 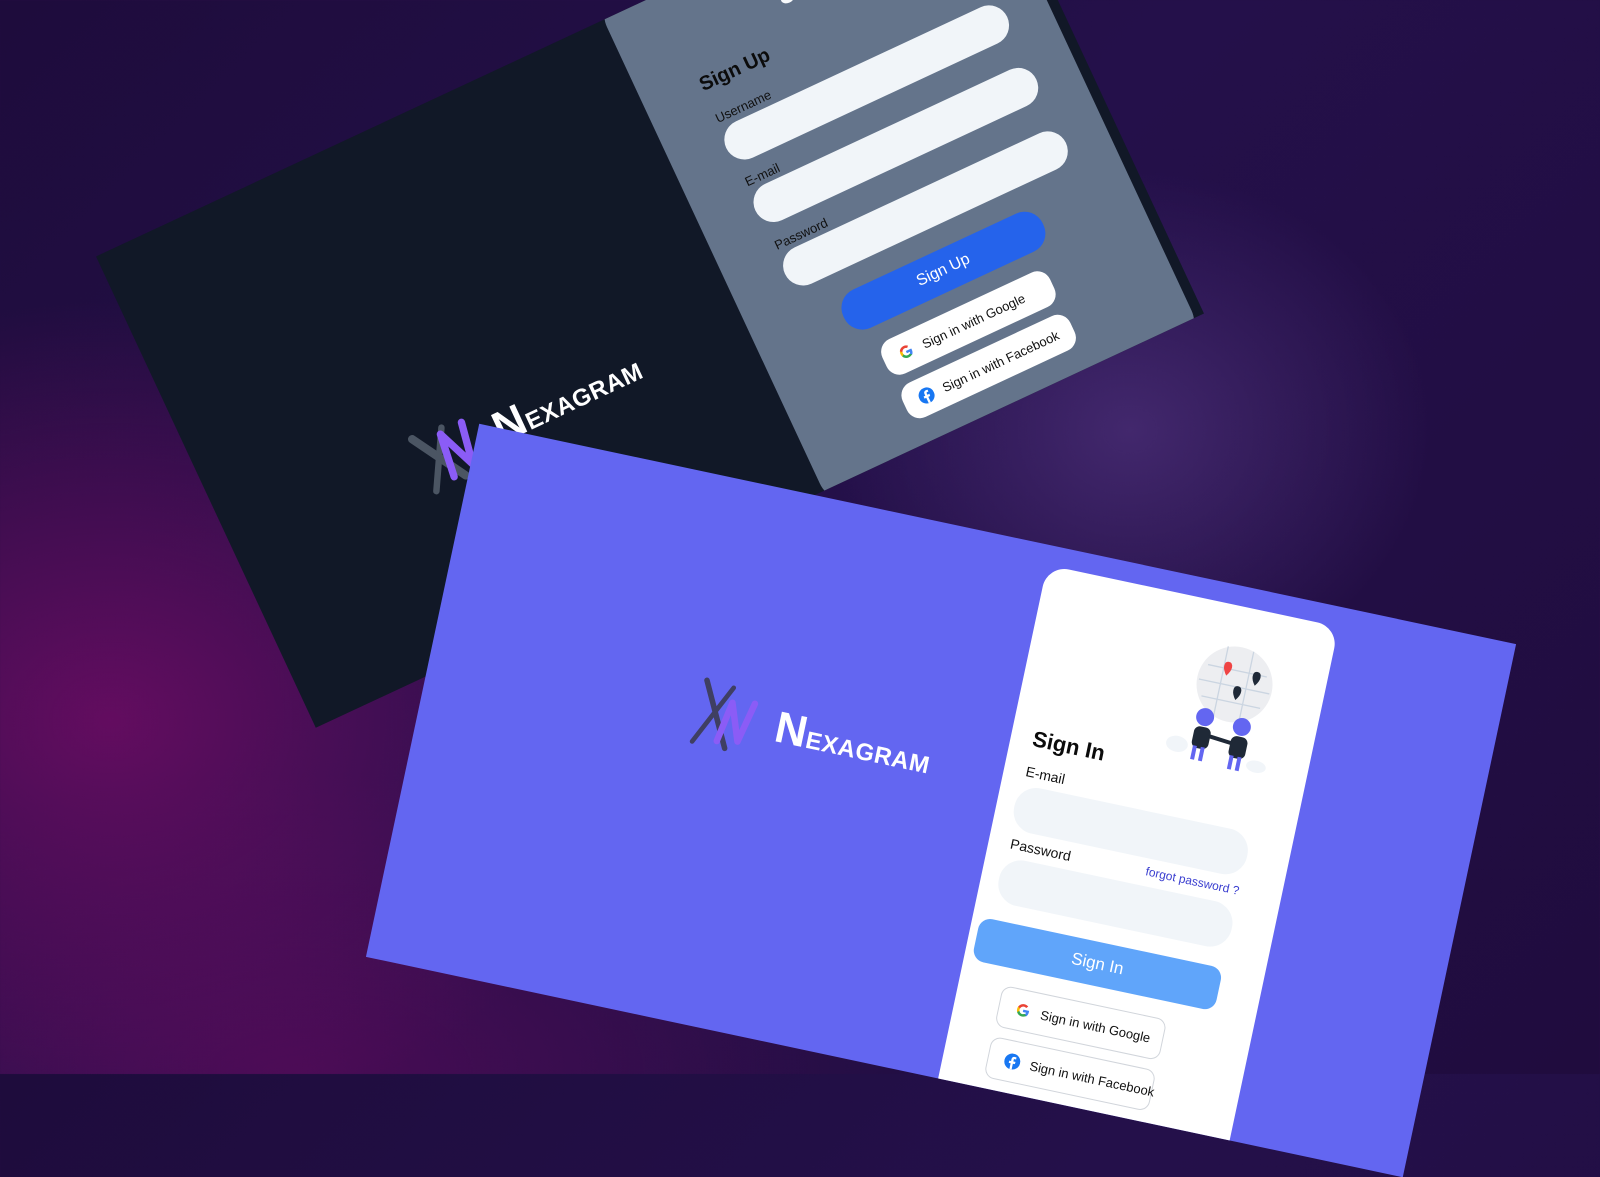 What do you see at coordinates (724, 714) in the screenshot?
I see `logo-mark-icon` at bounding box center [724, 714].